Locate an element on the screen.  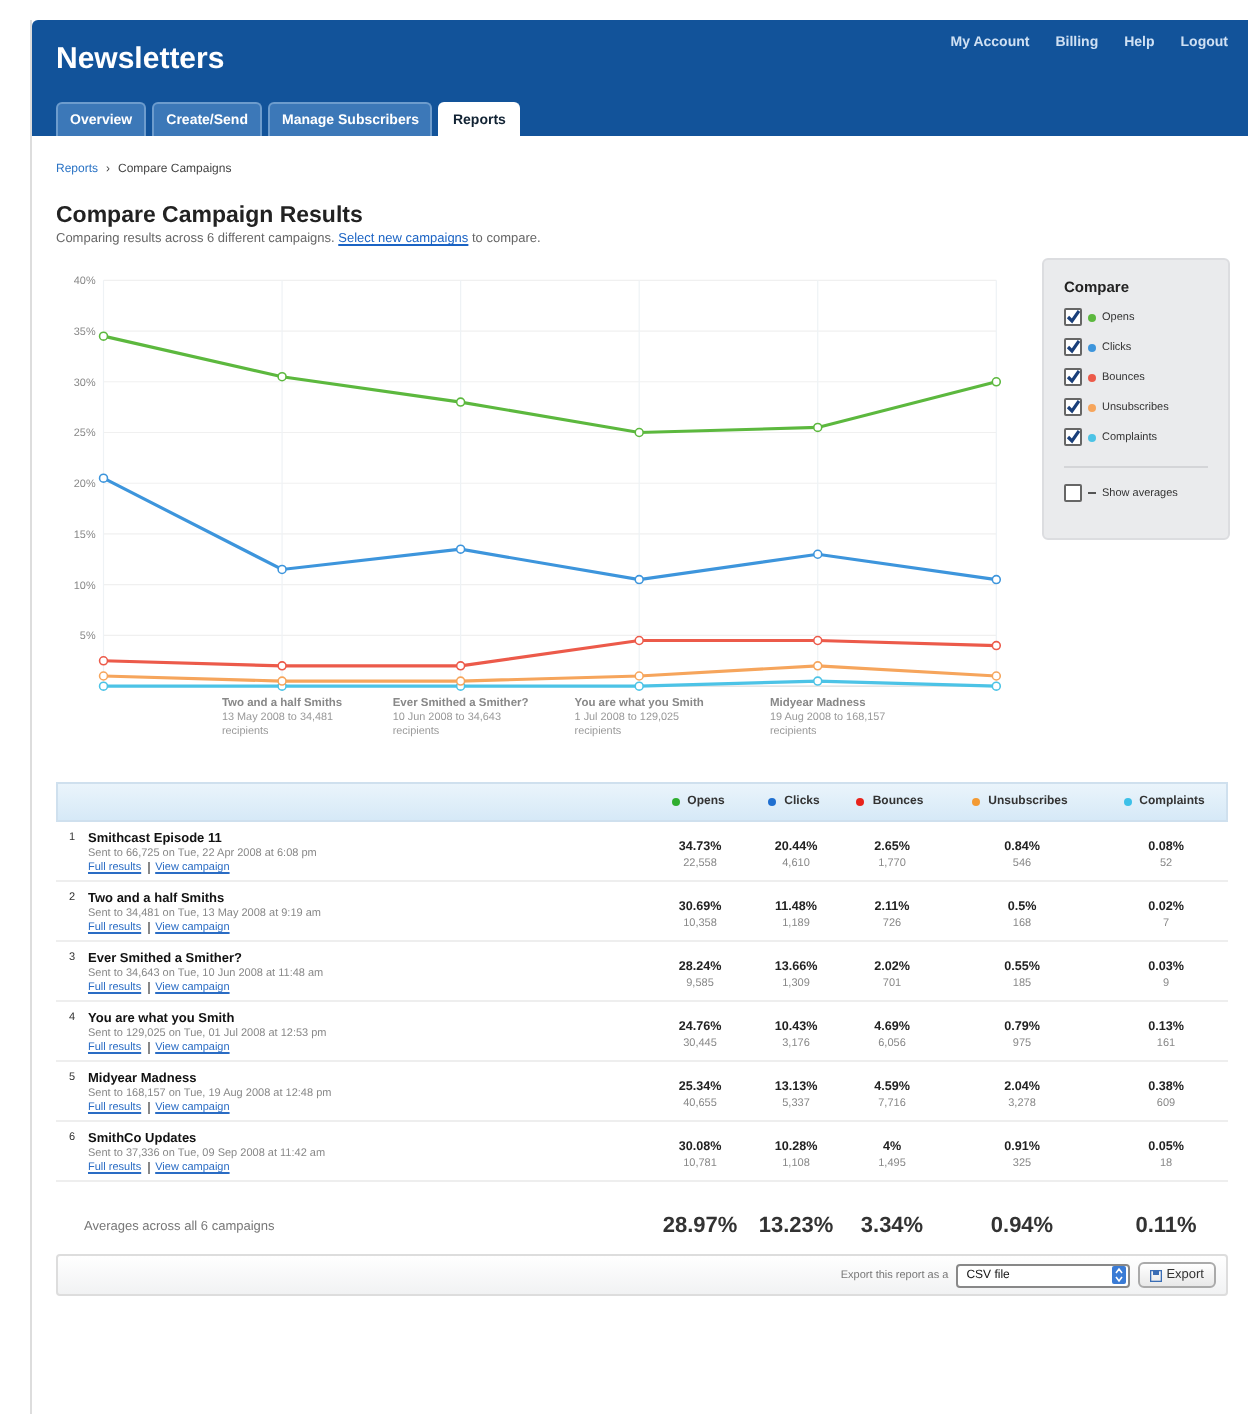
app-title: Newsletters is located at coordinates (140, 59).